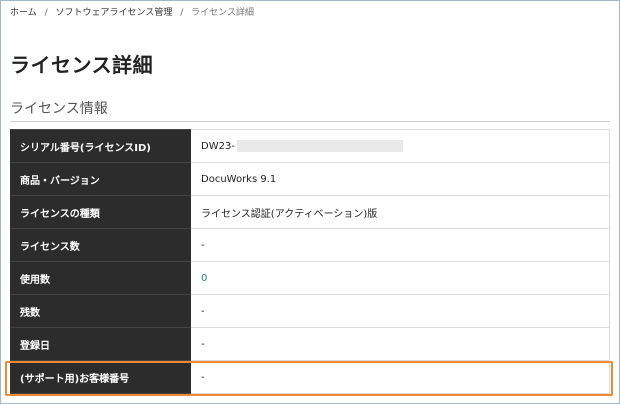 Image resolution: width=620 pixels, height=404 pixels. I want to click on masked-serial-redaction, so click(319, 146).